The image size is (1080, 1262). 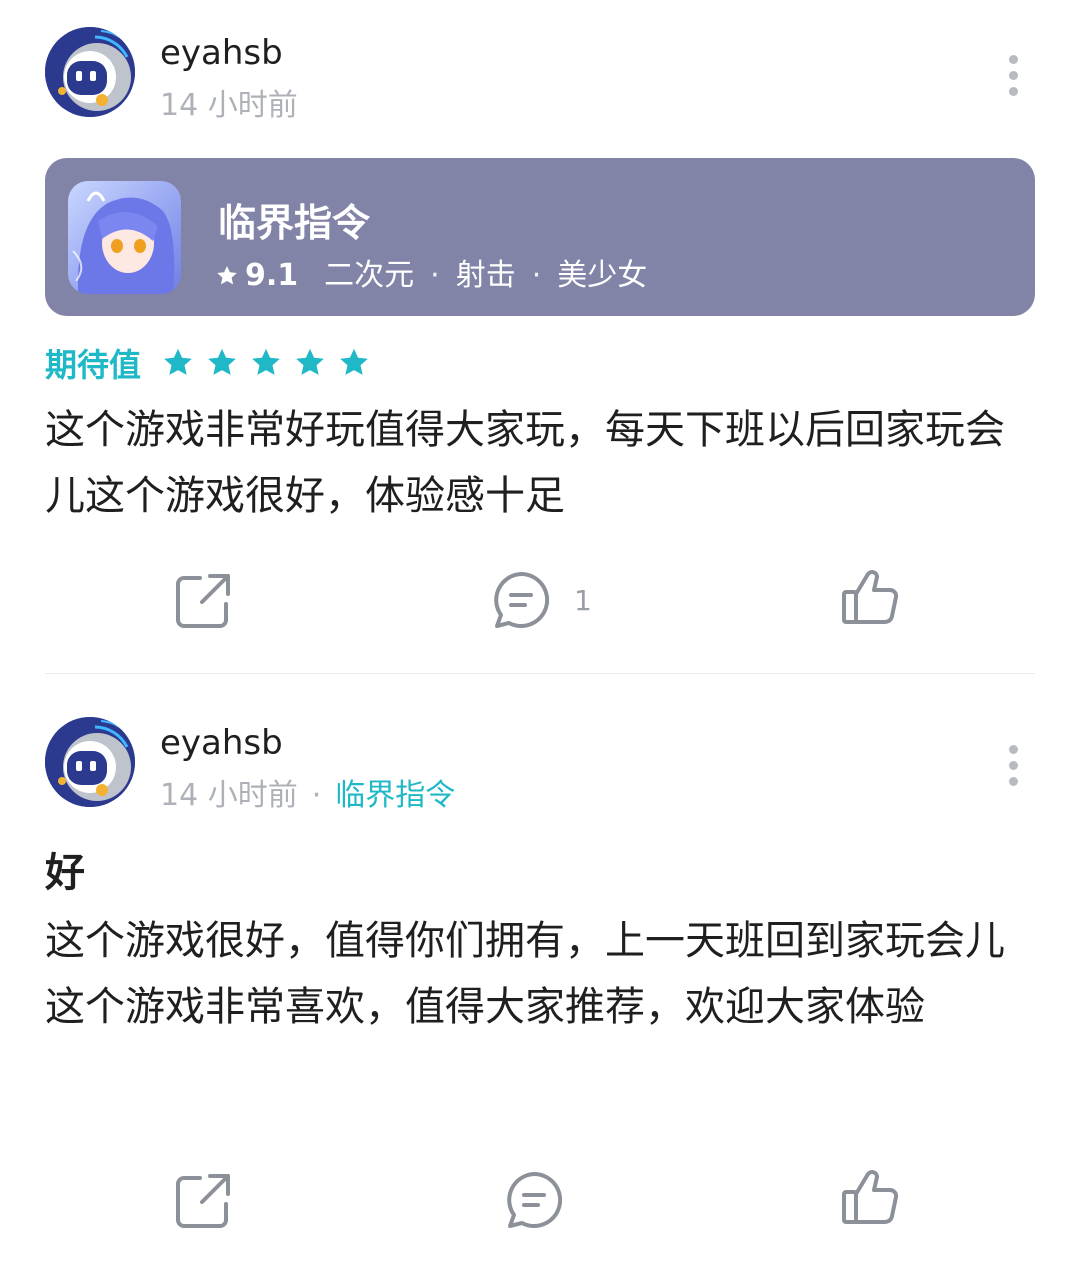 I want to click on game-tag: 射击, so click(x=485, y=275).